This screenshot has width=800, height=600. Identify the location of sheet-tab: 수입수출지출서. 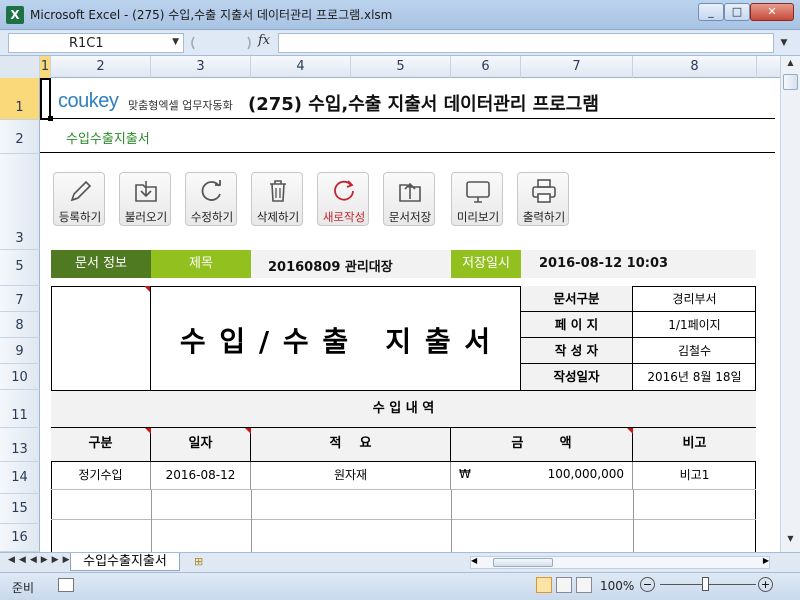
(125, 562).